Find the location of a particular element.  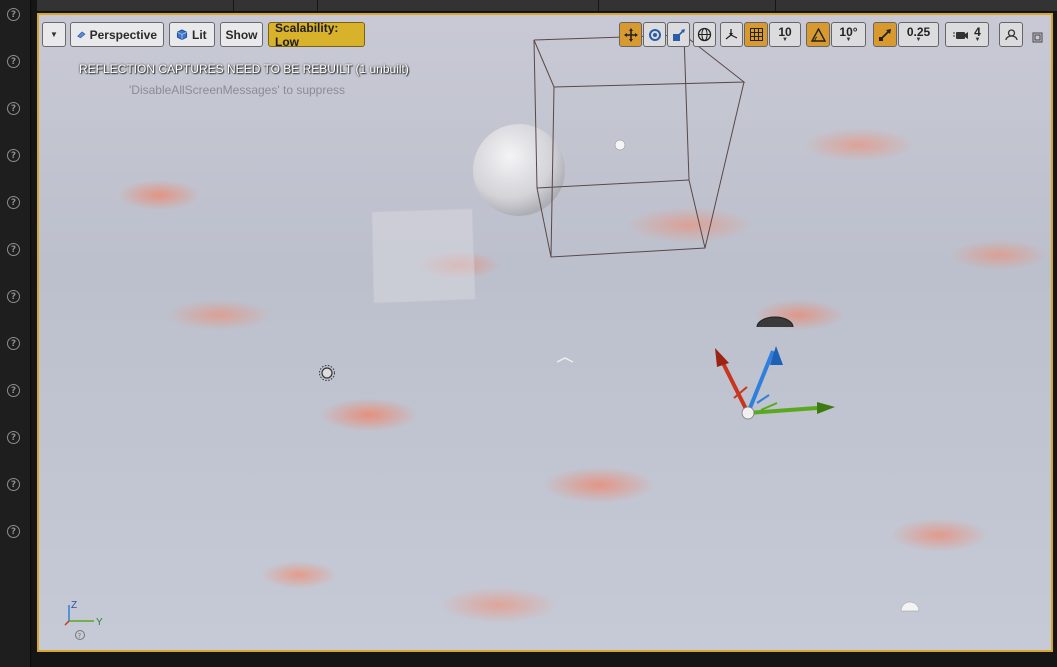

maximize-icon is located at coordinates (1011, 34).